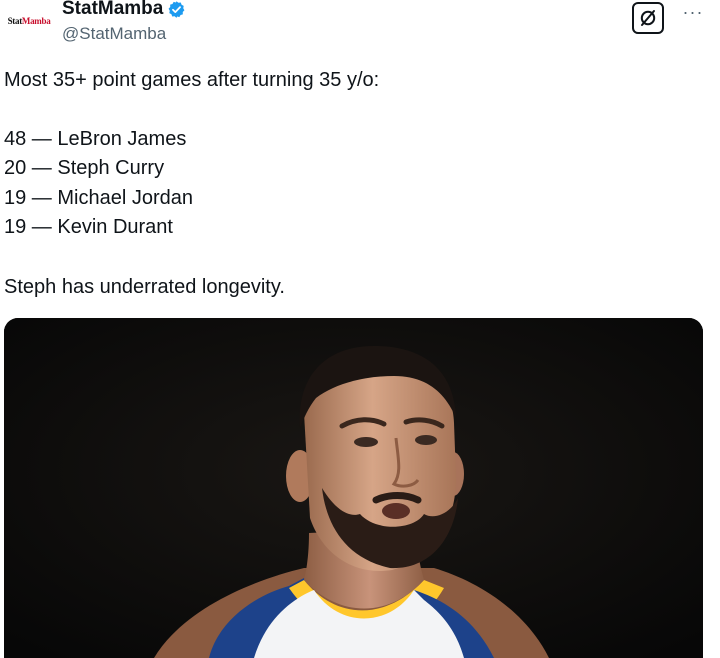 This screenshot has height=658, width=720. I want to click on display-name: StatMamba, so click(112, 10).